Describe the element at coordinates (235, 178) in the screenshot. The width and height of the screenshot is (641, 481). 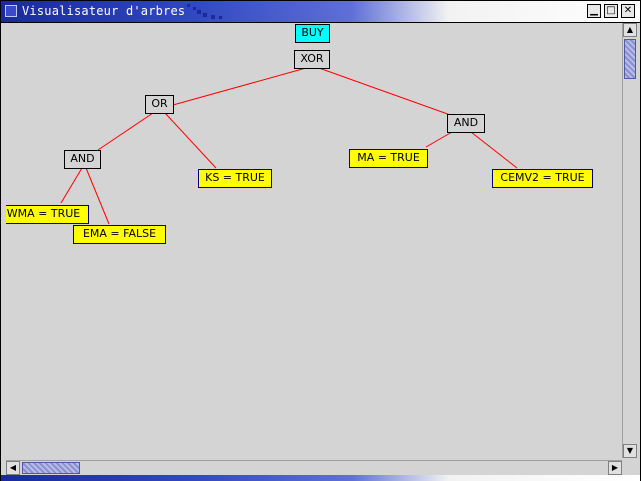
I see `leaf-node-ks: KS = TRUE` at that location.